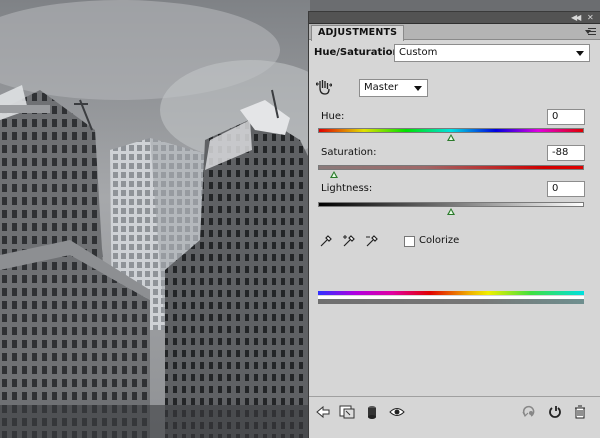 Image resolution: width=600 pixels, height=438 pixels. I want to click on eyedropper-plus-icon, so click(349, 241).